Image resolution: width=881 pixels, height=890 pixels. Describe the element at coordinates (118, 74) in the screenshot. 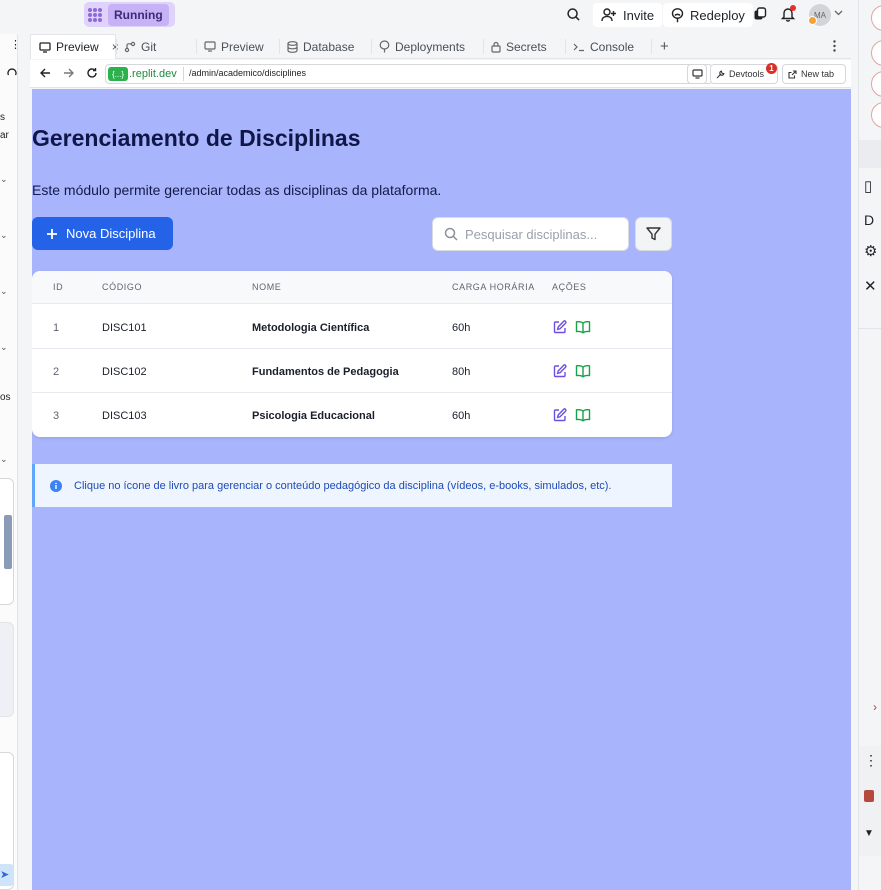

I see `replit-dev-icon: {...}` at that location.